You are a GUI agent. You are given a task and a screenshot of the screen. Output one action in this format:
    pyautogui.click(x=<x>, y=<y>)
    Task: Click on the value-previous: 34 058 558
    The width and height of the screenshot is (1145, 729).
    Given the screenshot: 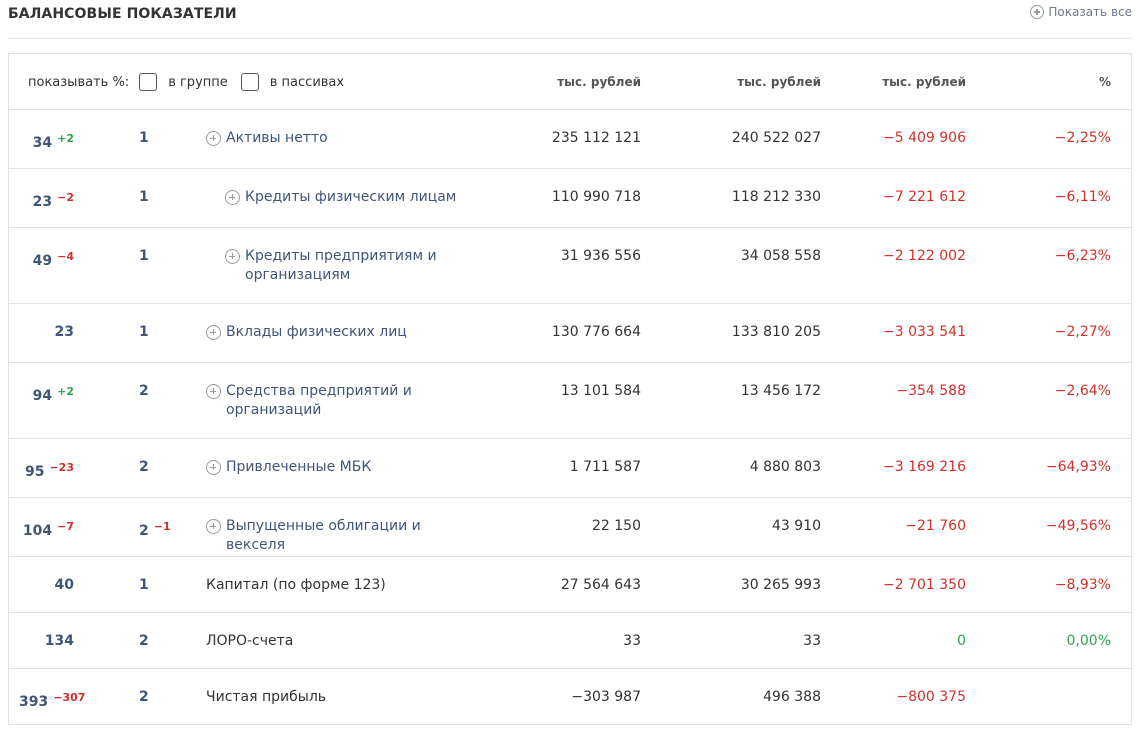 What is the action you would take?
    pyautogui.click(x=780, y=256)
    